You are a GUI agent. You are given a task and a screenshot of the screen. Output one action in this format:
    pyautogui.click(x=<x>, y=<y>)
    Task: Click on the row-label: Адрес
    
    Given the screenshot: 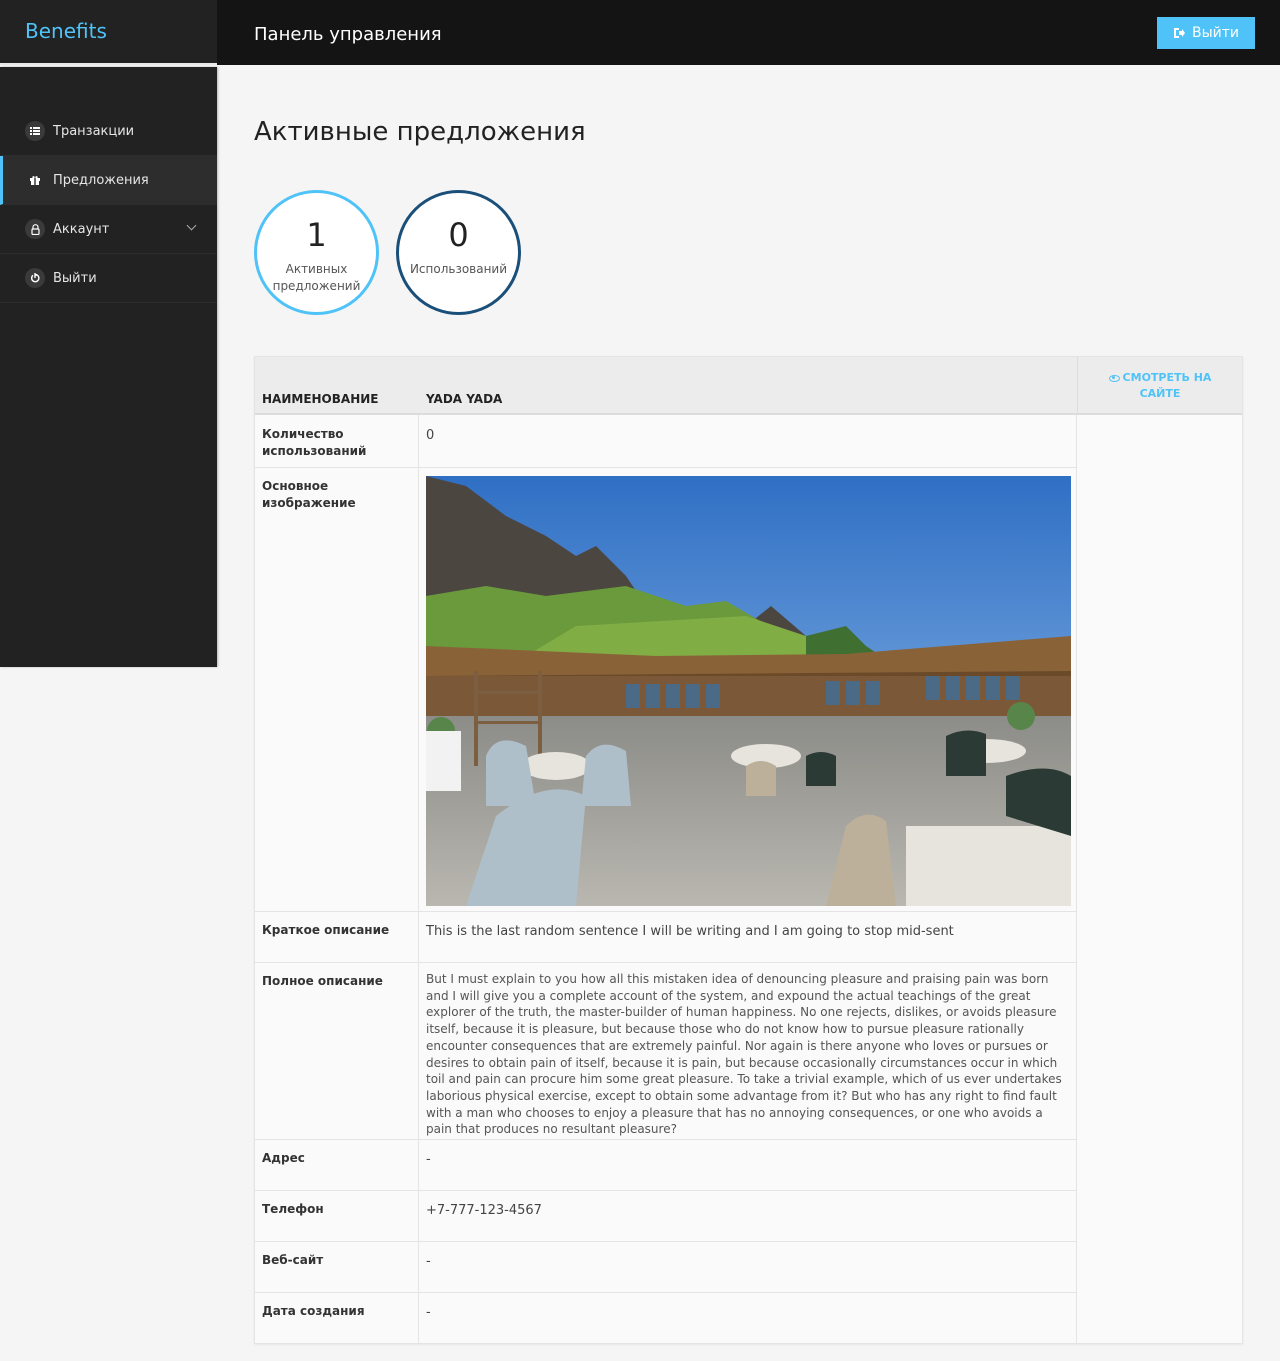 What is the action you would take?
    pyautogui.click(x=283, y=1158)
    